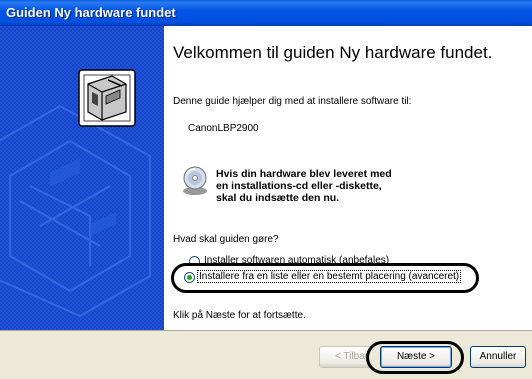 The height and width of the screenshot is (379, 532). I want to click on window-title: Guiden Ny hardware fundet, so click(91, 12).